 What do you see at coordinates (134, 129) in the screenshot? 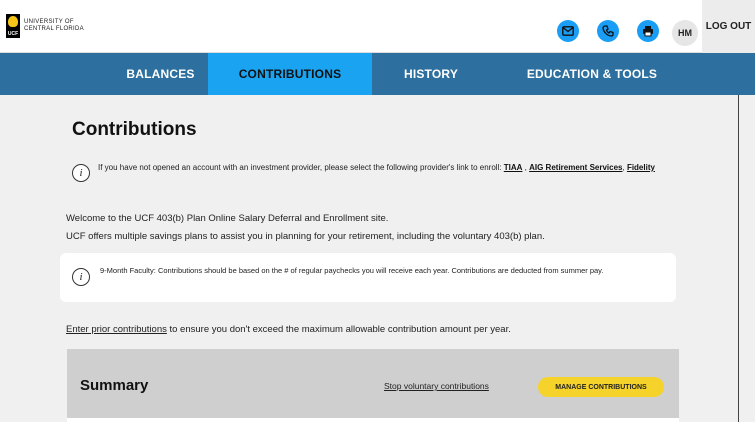
I see `page-title: Contributions` at bounding box center [134, 129].